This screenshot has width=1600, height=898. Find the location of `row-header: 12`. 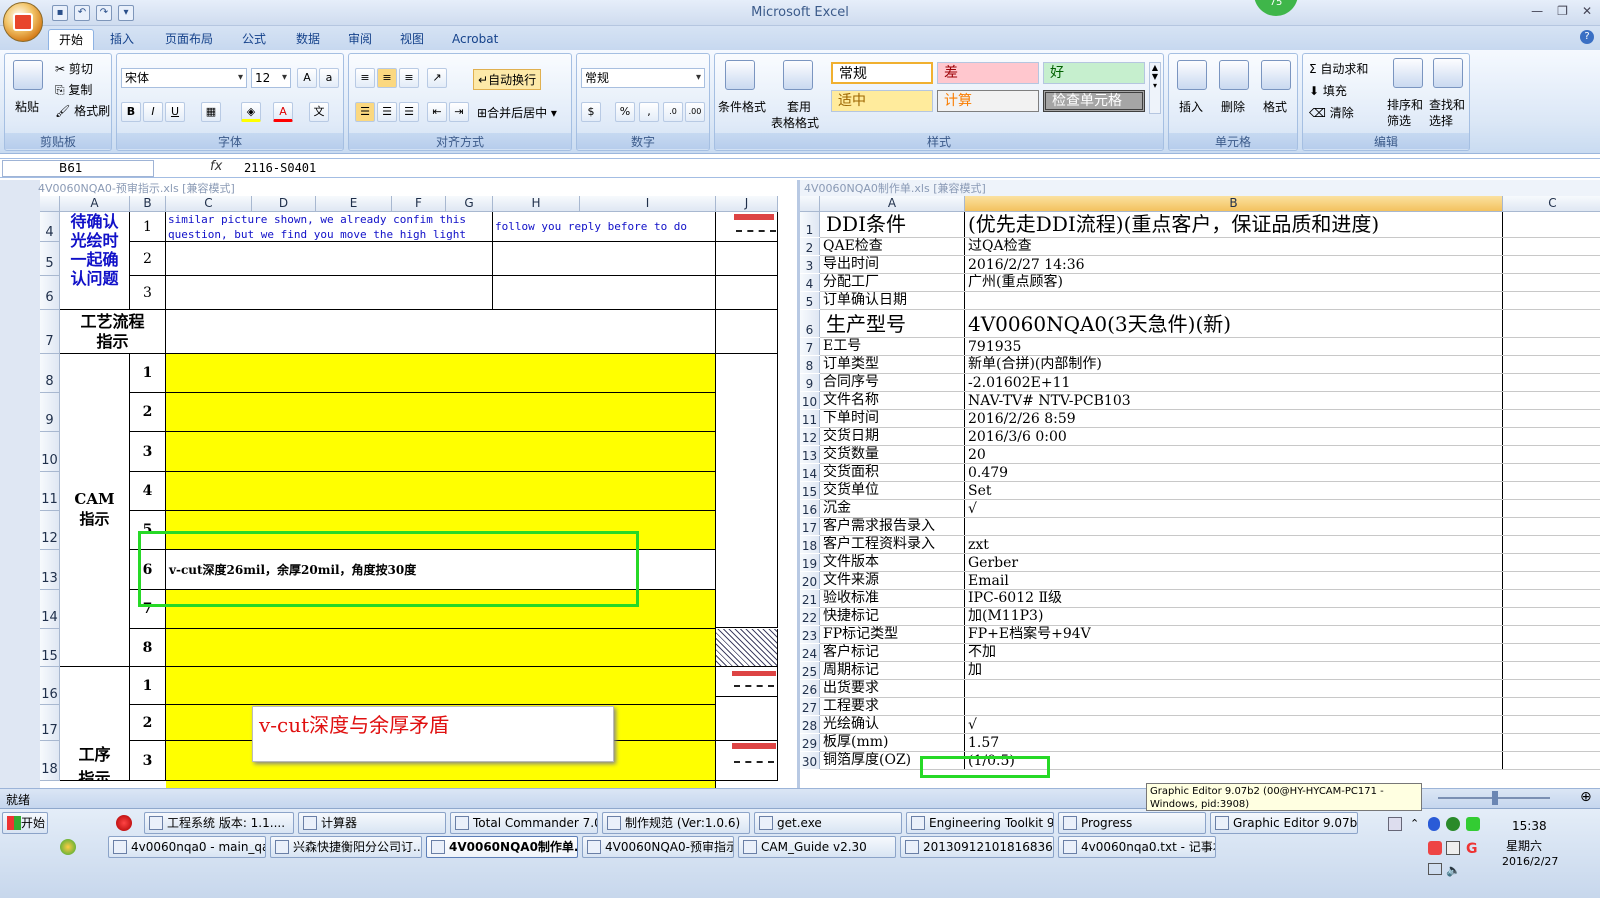

row-header: 12 is located at coordinates (50, 530).